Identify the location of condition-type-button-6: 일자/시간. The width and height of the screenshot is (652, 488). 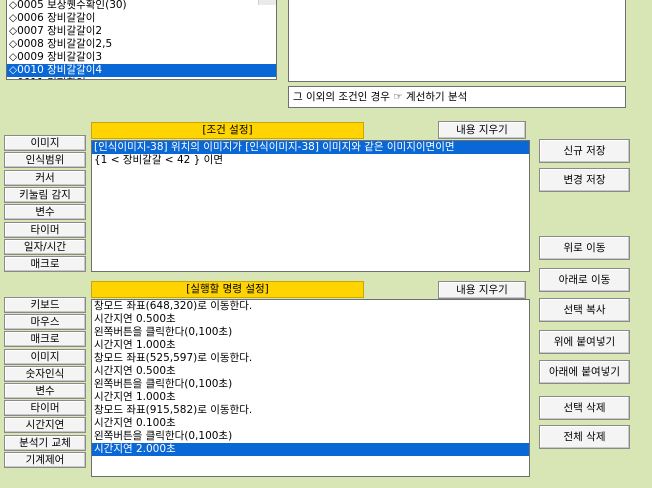
(45, 246).